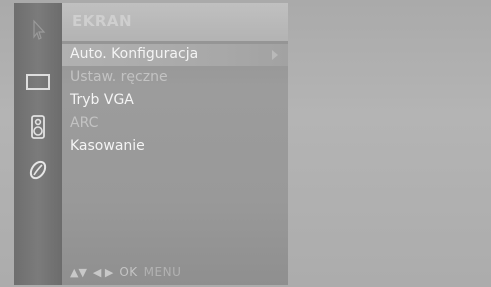 Image resolution: width=491 pixels, height=287 pixels. Describe the element at coordinates (38, 82) in the screenshot. I see `screen-icon` at that location.